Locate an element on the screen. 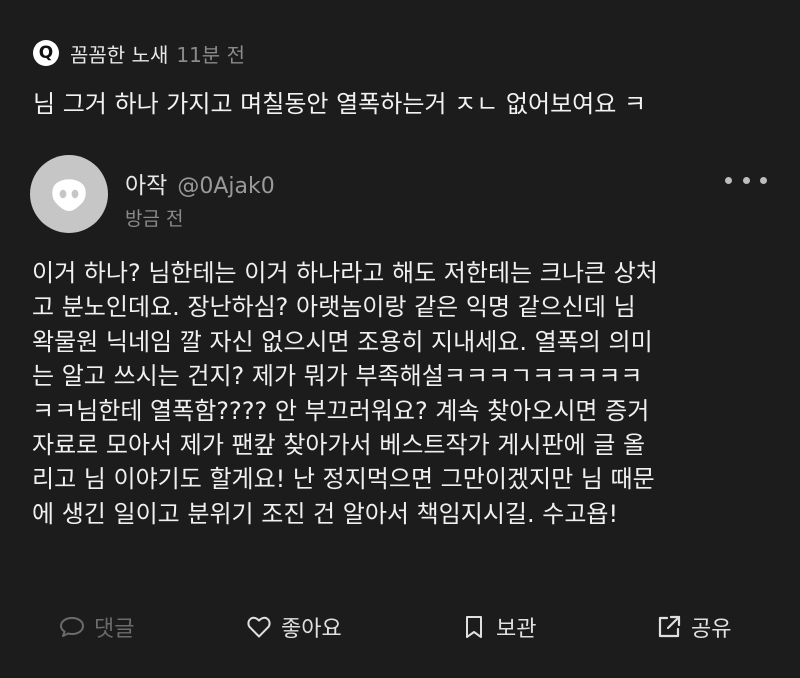 The width and height of the screenshot is (800, 678). comment-icon is located at coordinates (72, 627).